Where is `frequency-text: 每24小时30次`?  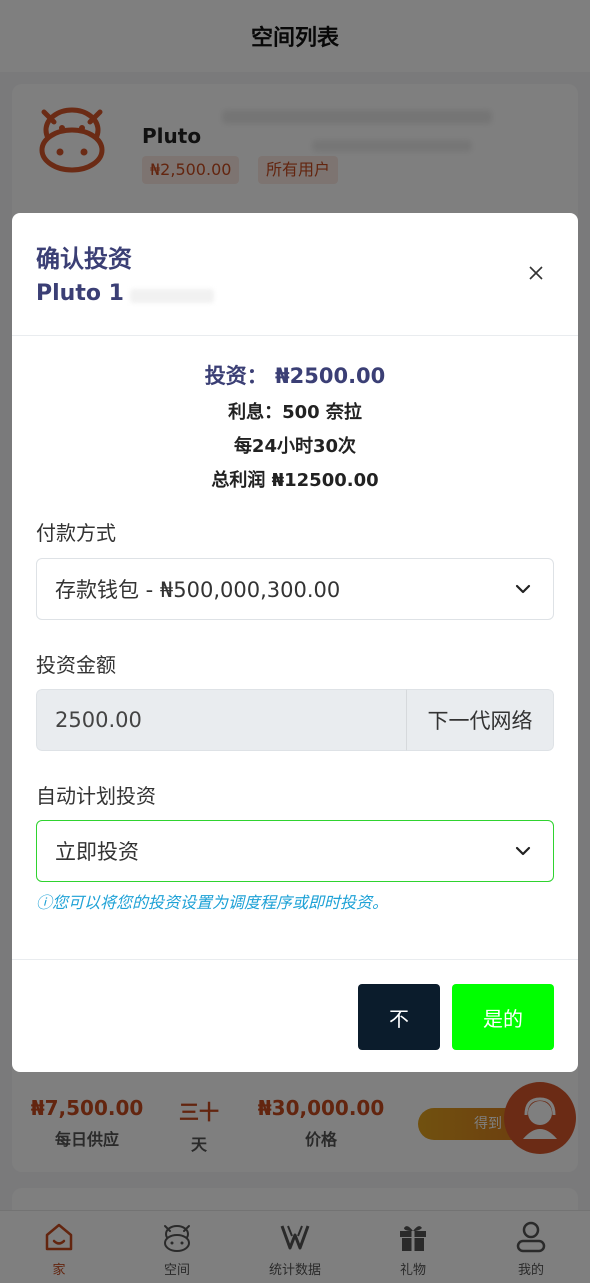 frequency-text: 每24小时30次 is located at coordinates (295, 446).